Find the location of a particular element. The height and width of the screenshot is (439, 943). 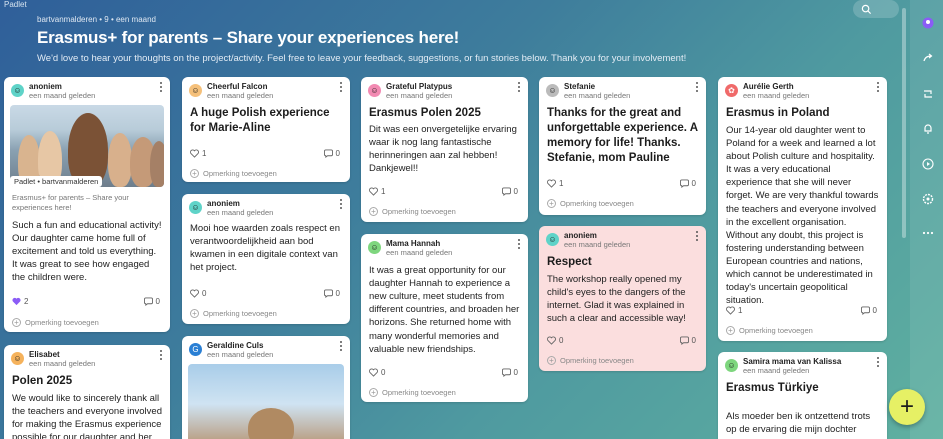

slideshow-icon is located at coordinates (928, 164).